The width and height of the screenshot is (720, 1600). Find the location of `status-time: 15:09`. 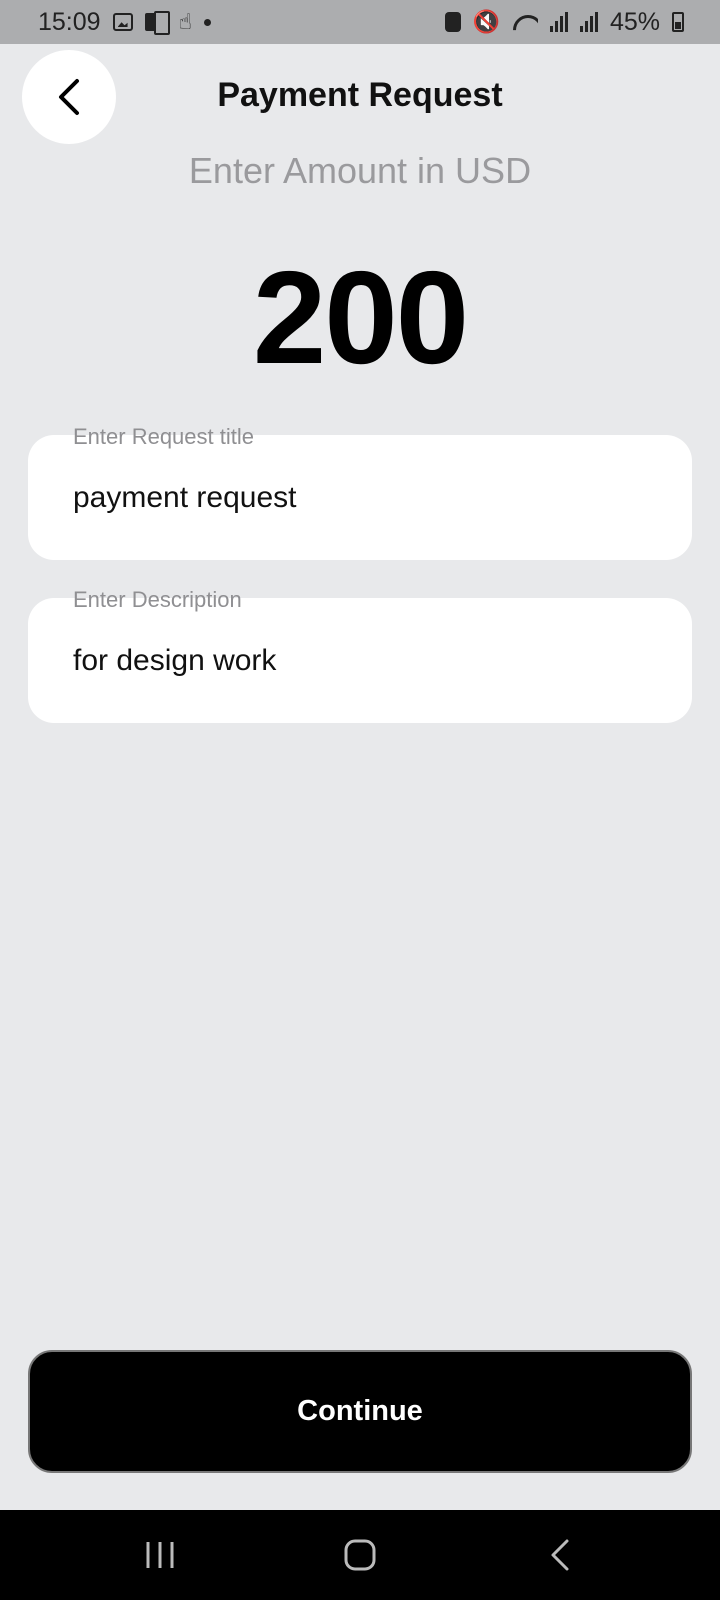

status-time: 15:09 is located at coordinates (69, 21).